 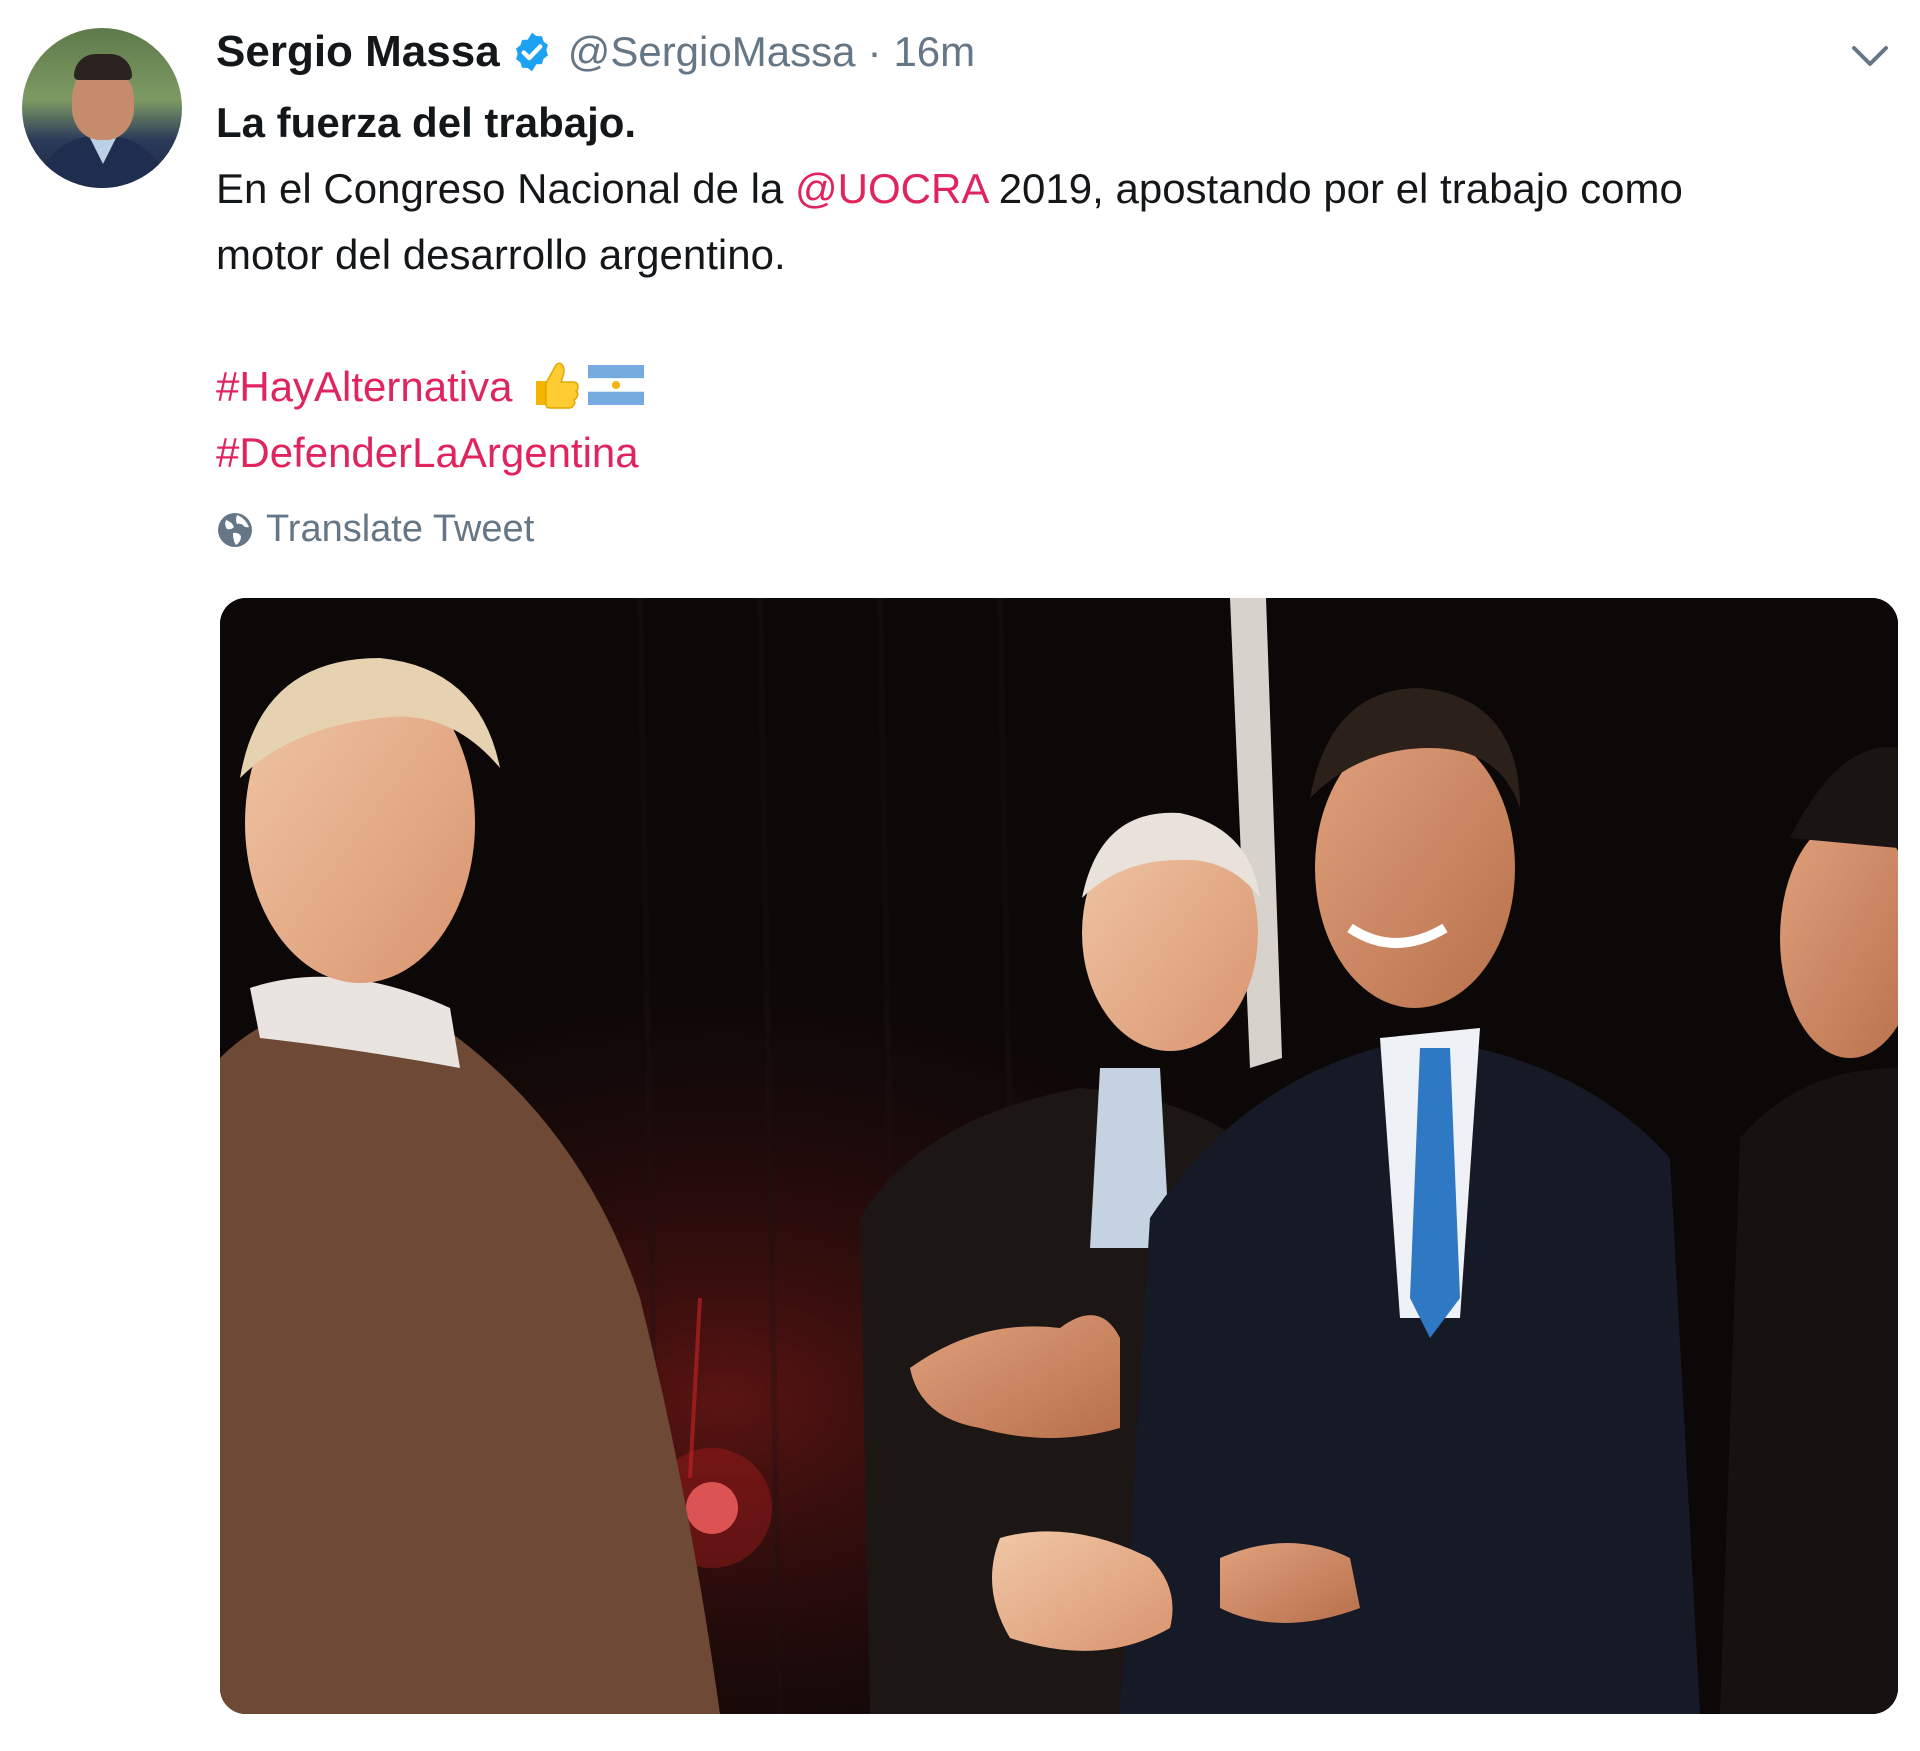 What do you see at coordinates (532, 52) in the screenshot?
I see `verified-badge-icon` at bounding box center [532, 52].